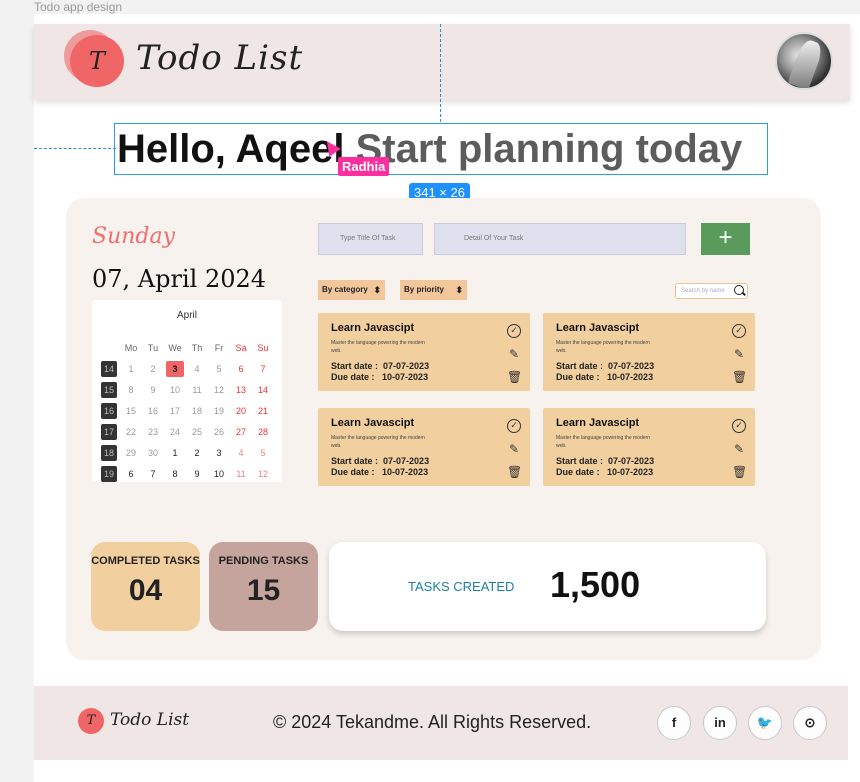 Image resolution: width=860 pixels, height=782 pixels. I want to click on completed-count: 04, so click(145, 590).